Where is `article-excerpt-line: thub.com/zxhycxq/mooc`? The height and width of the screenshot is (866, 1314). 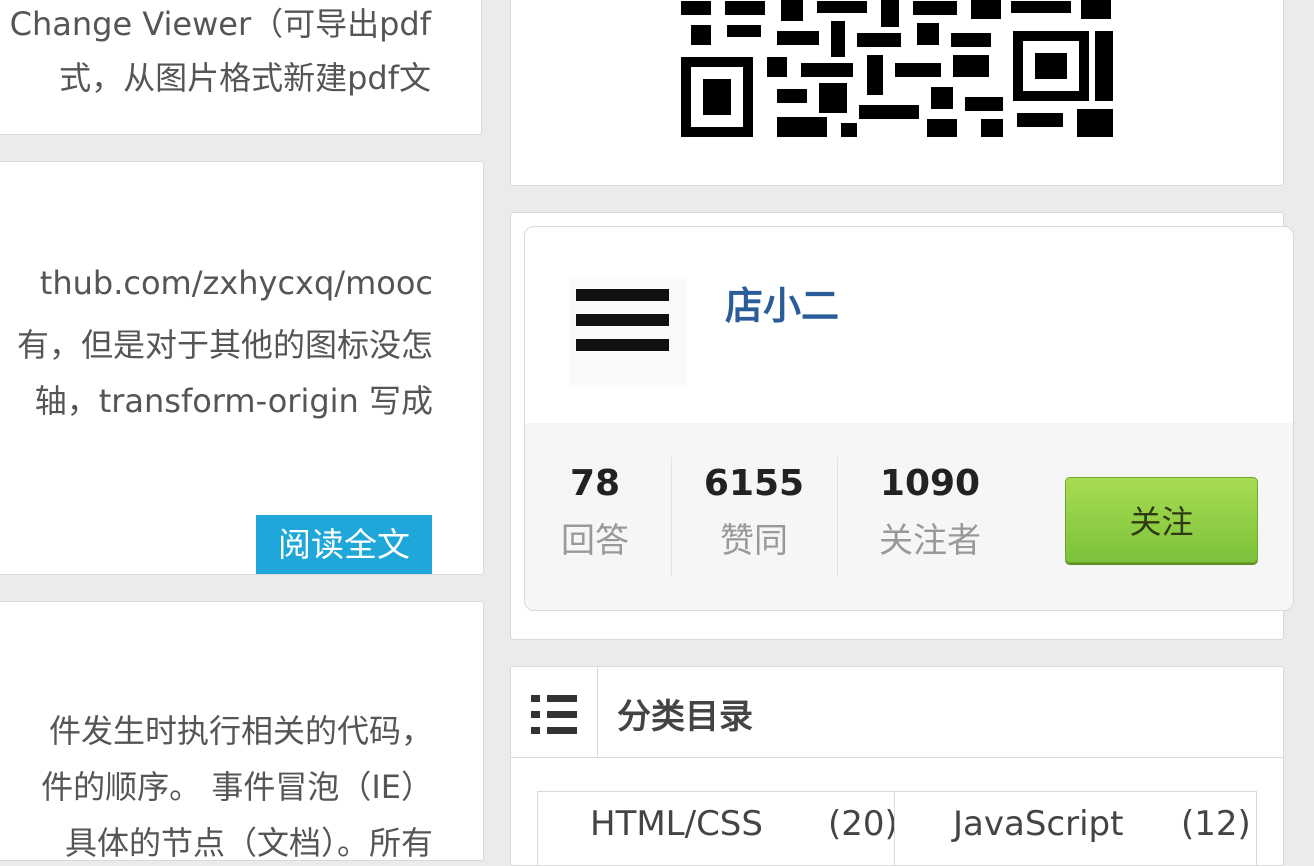
article-excerpt-line: thub.com/zxhycxq/mooc is located at coordinates (236, 283).